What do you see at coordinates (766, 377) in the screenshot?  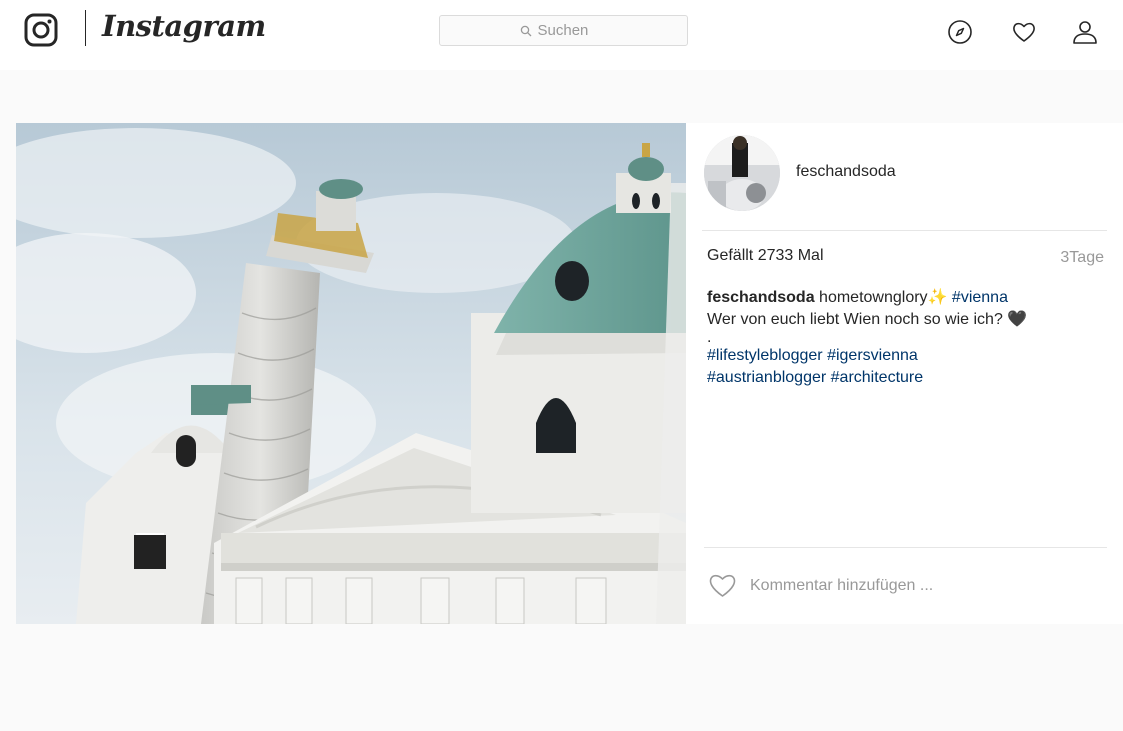 I see `hashtag-austrianblogger: #austrianblogger` at bounding box center [766, 377].